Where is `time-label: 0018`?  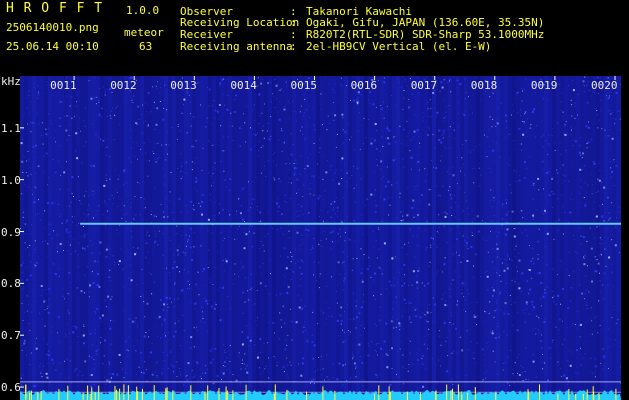 time-label: 0018 is located at coordinates (484, 85).